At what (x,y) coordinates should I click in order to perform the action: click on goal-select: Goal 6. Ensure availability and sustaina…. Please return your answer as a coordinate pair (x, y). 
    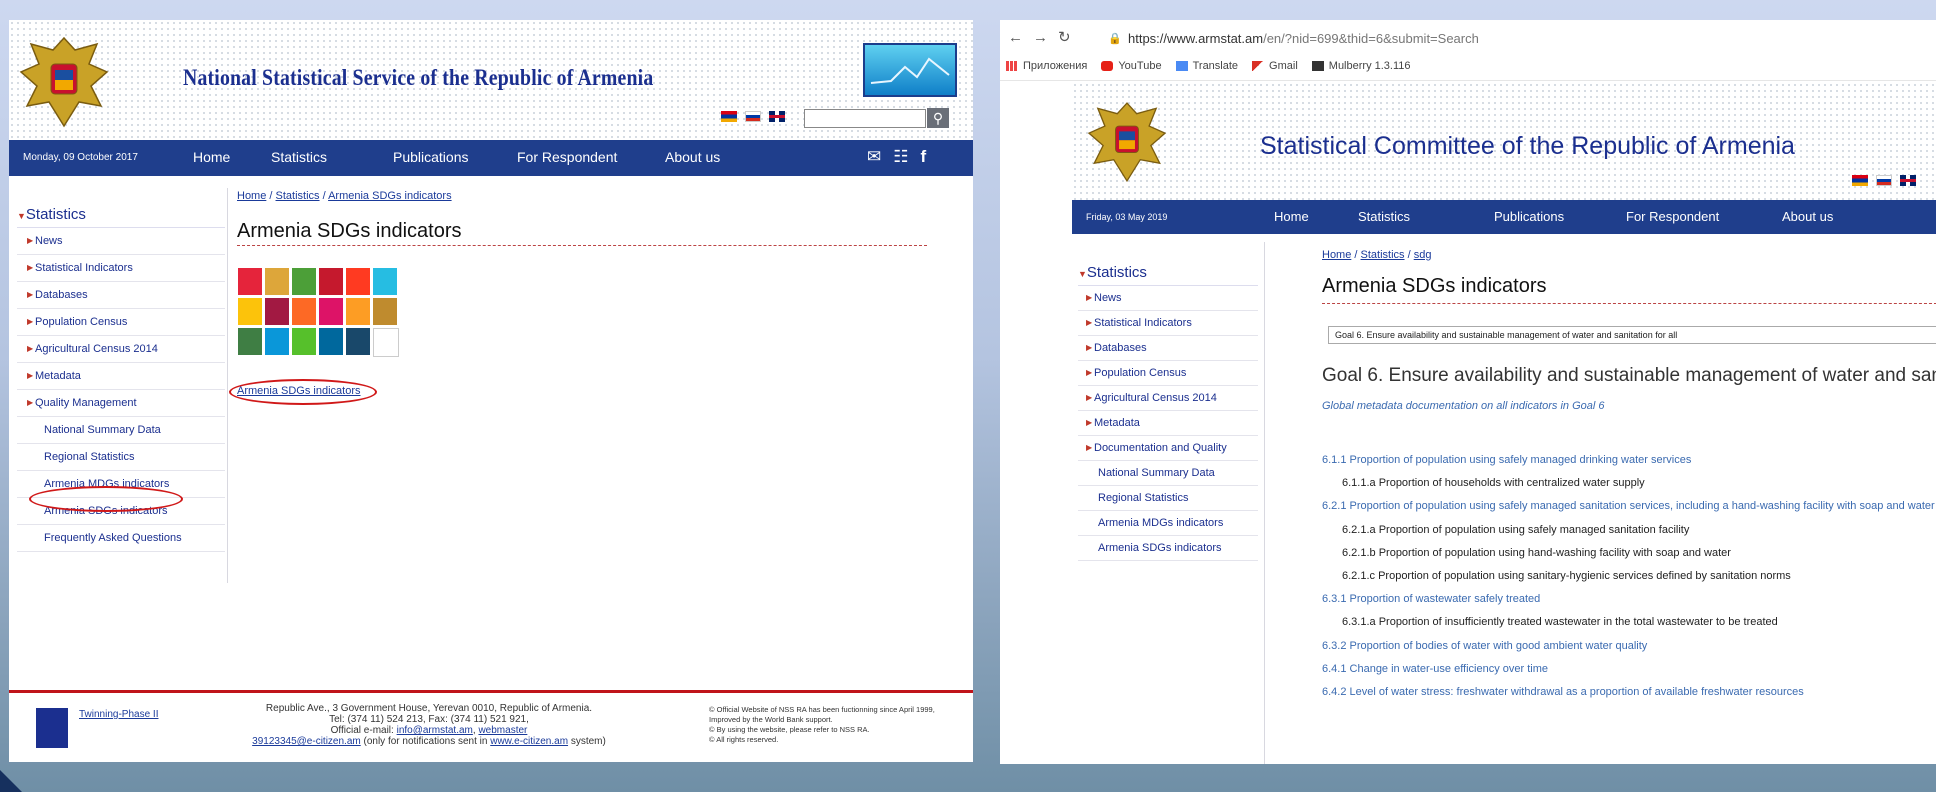
    Looking at the image, I should click on (1632, 335).